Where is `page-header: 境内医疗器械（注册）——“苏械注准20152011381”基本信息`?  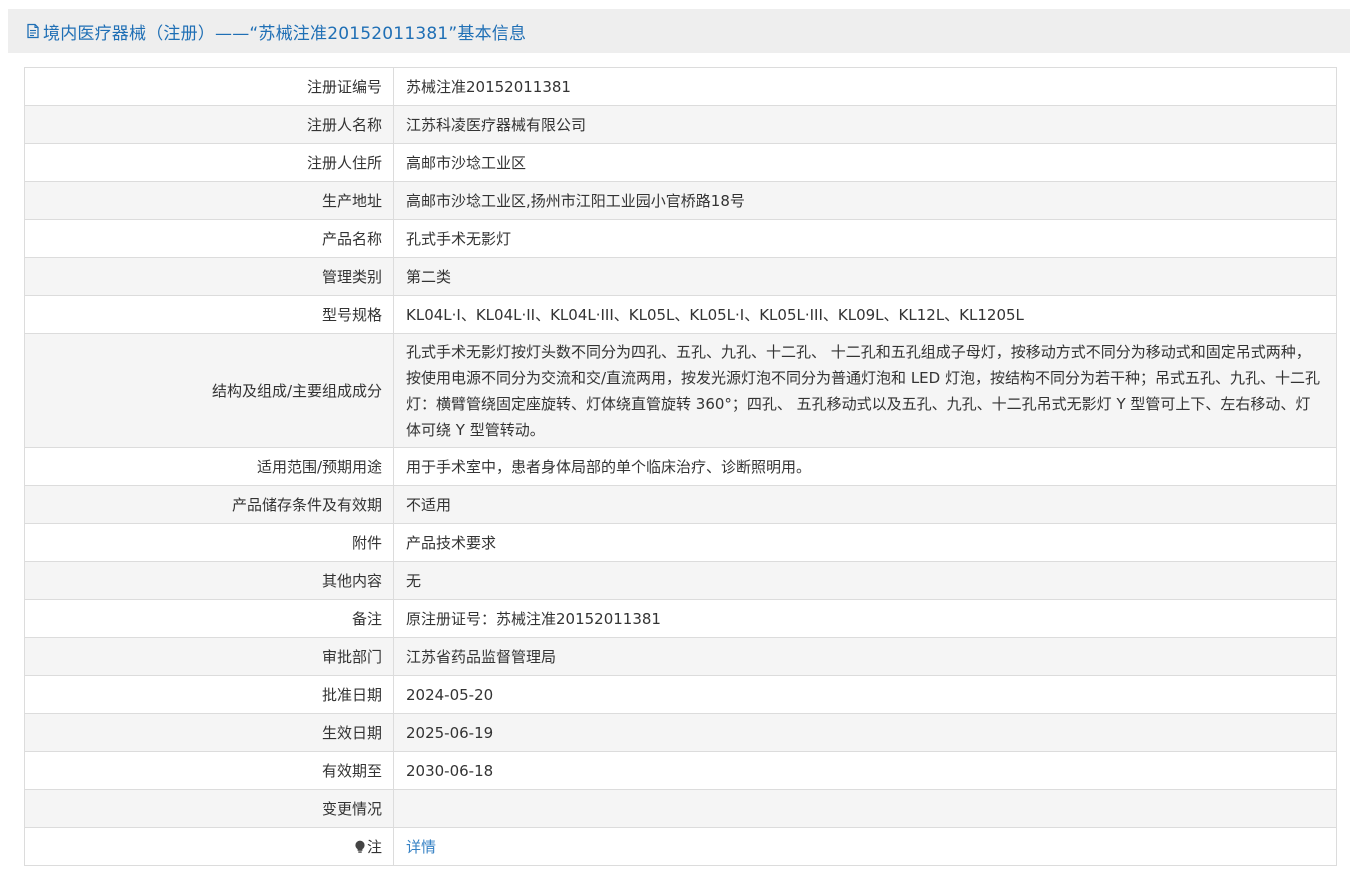
page-header: 境内医疗器械（注册）——“苏械注准20152011381”基本信息 is located at coordinates (679, 31).